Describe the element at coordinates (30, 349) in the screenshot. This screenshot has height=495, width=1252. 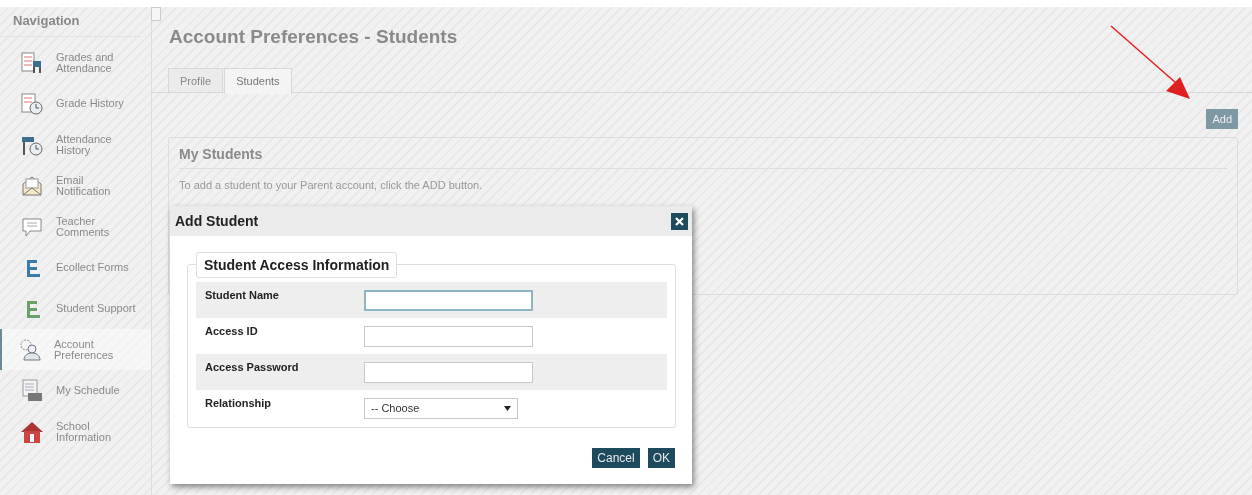
I see `user-gear-icon` at that location.